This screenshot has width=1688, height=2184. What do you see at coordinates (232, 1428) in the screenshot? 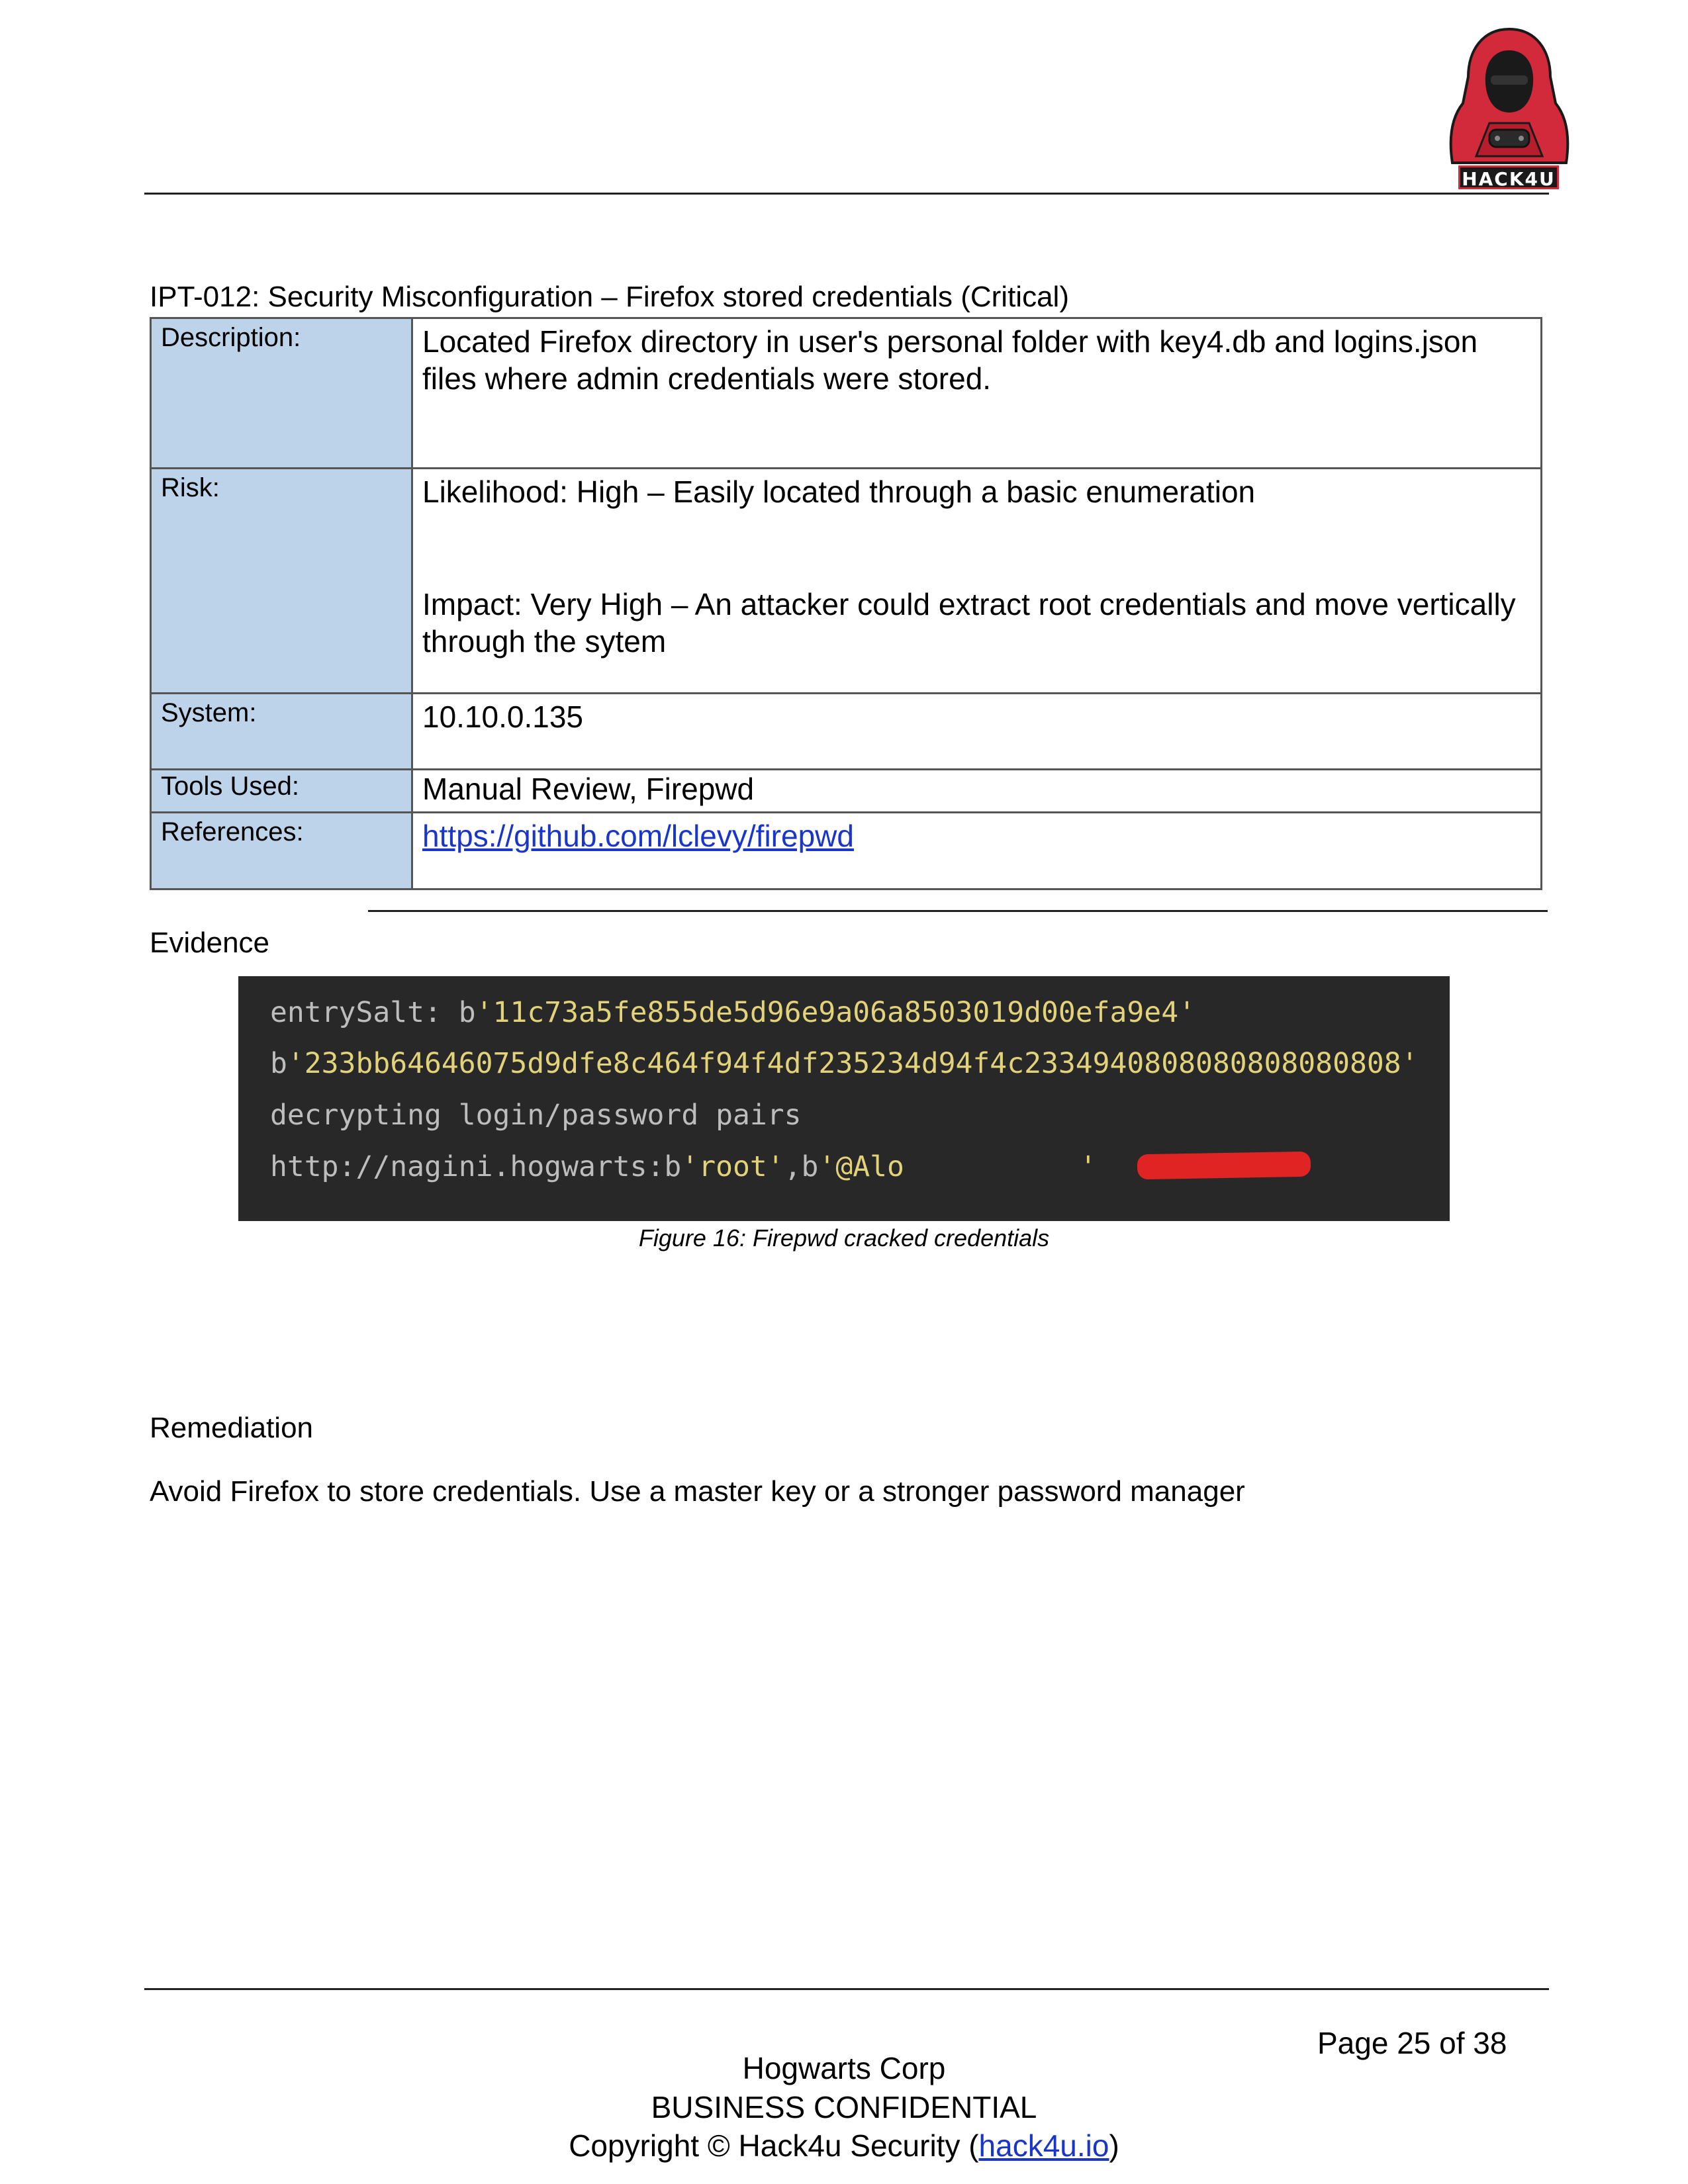
I see `remediation-heading: Remediation` at bounding box center [232, 1428].